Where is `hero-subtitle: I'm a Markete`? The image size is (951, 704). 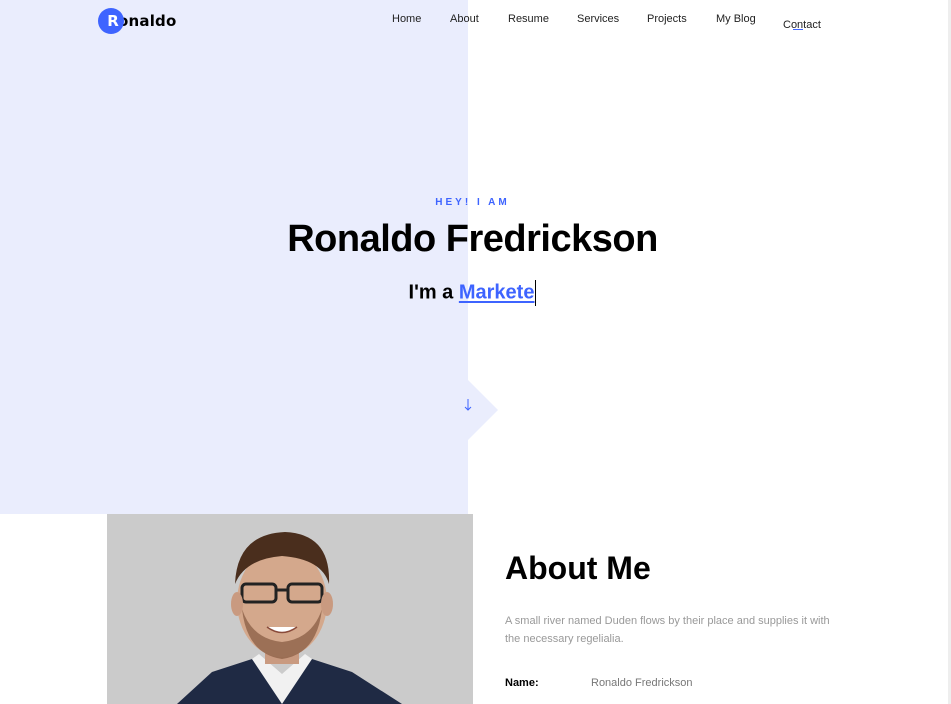
hero-subtitle: I'm a Markete is located at coordinates (472, 293).